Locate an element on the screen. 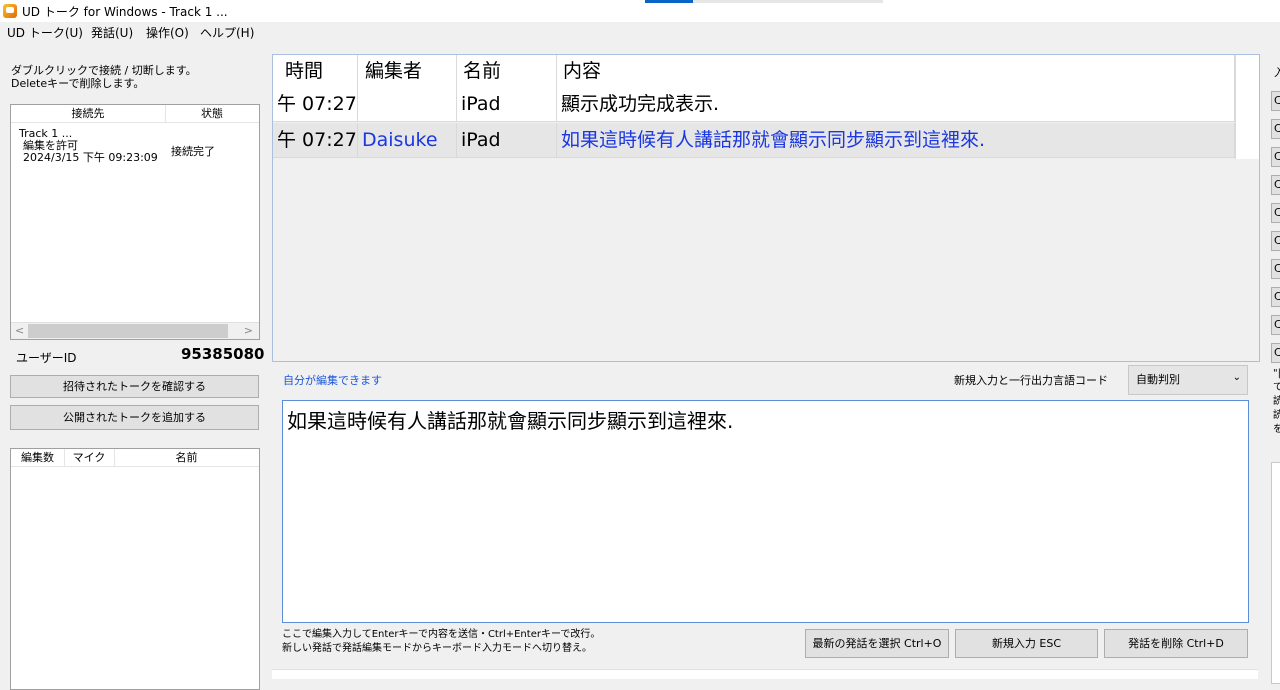 Image resolution: width=1280 pixels, height=690 pixels. language-select-value: 自動判別 is located at coordinates (1158, 379).